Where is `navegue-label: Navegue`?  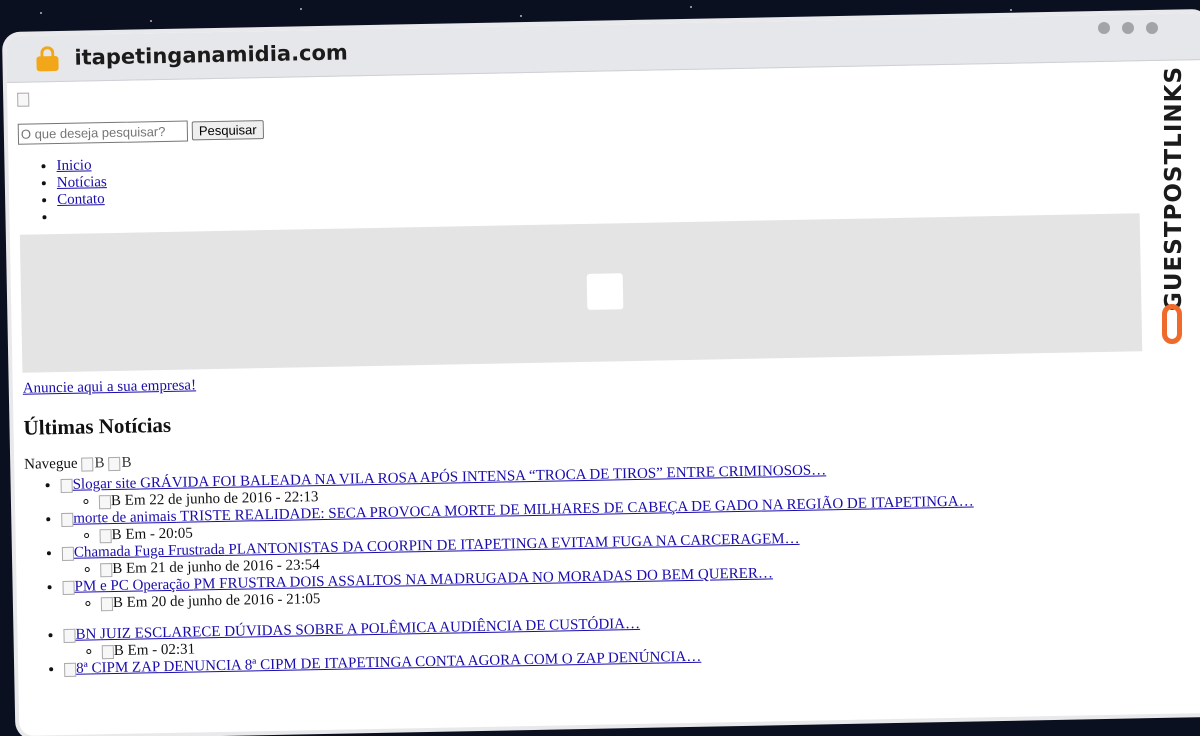
navegue-label: Navegue is located at coordinates (51, 464).